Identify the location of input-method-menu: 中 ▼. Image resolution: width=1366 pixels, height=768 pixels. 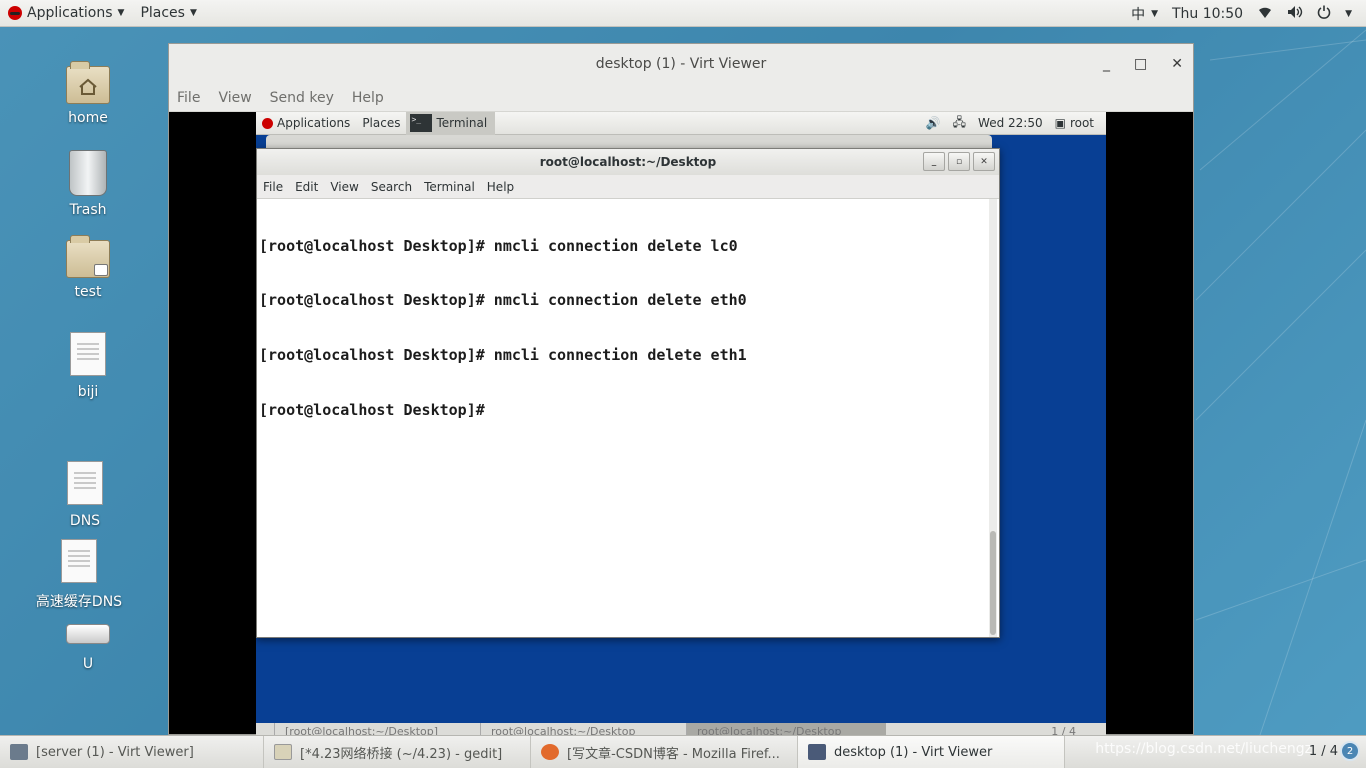
(1144, 14).